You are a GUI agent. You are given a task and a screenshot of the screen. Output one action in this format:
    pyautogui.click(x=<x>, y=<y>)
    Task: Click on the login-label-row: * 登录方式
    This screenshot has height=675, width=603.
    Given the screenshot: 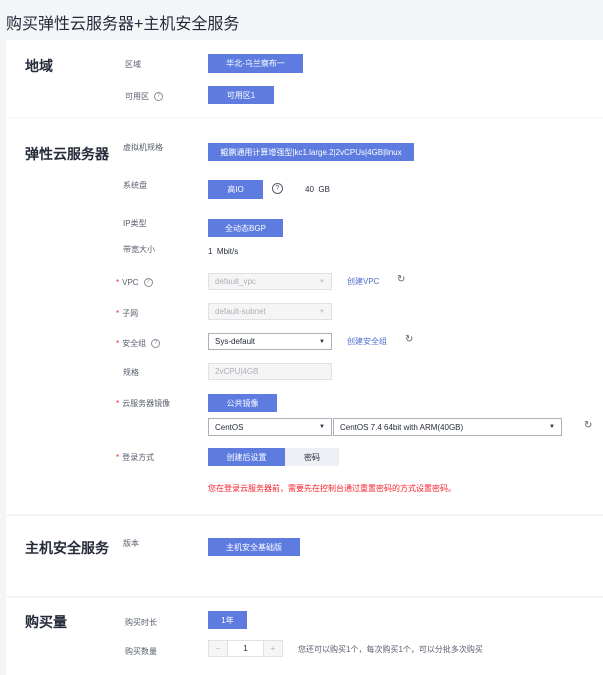 What is the action you would take?
    pyautogui.click(x=135, y=457)
    